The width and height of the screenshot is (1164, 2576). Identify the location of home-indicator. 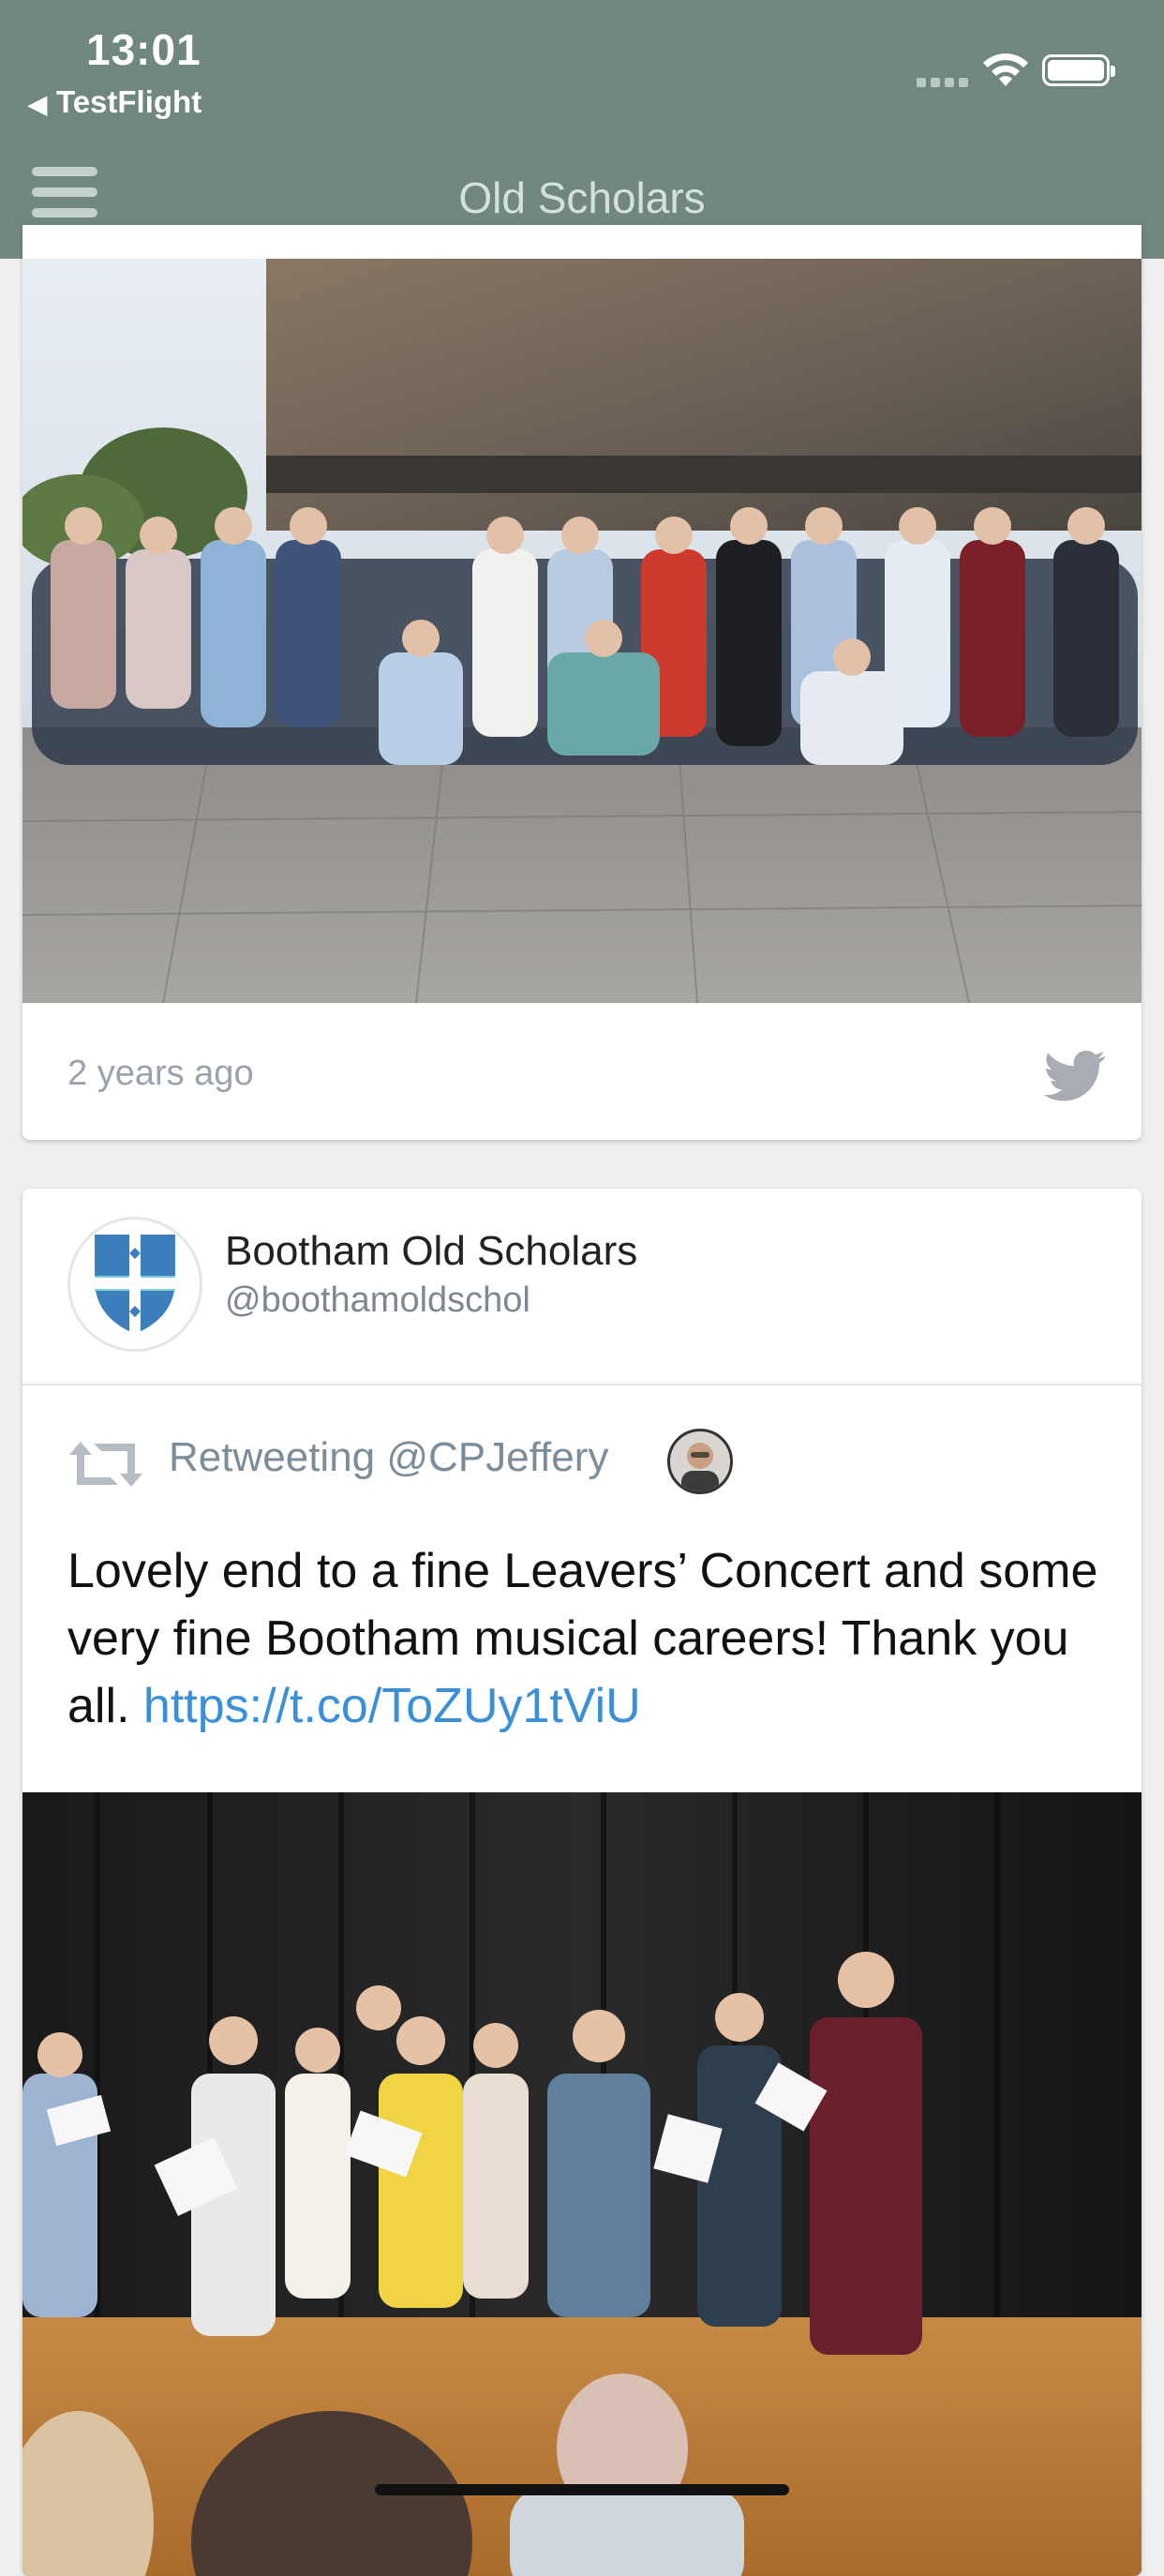
(582, 2490).